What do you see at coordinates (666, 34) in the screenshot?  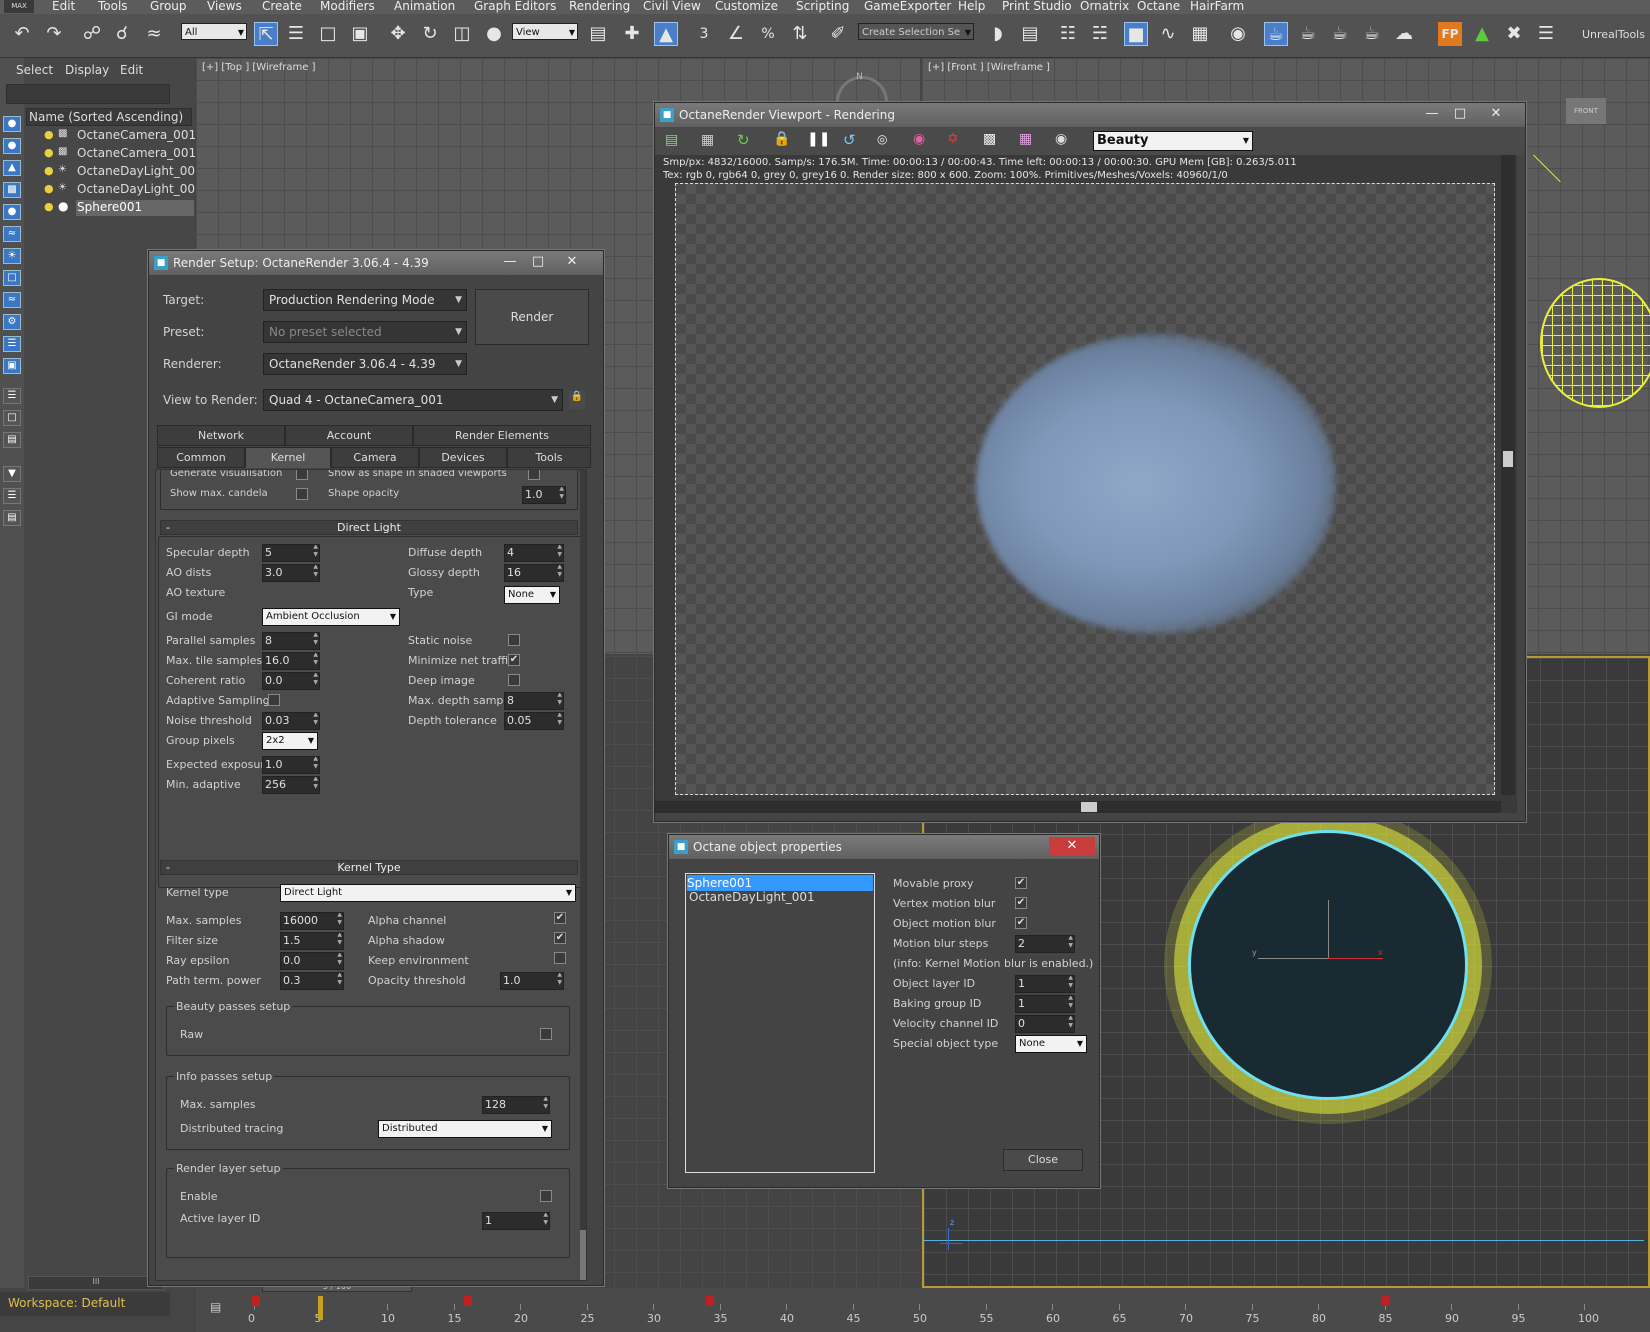 I see `keyboard-shortcut-icon: ▲` at bounding box center [666, 34].